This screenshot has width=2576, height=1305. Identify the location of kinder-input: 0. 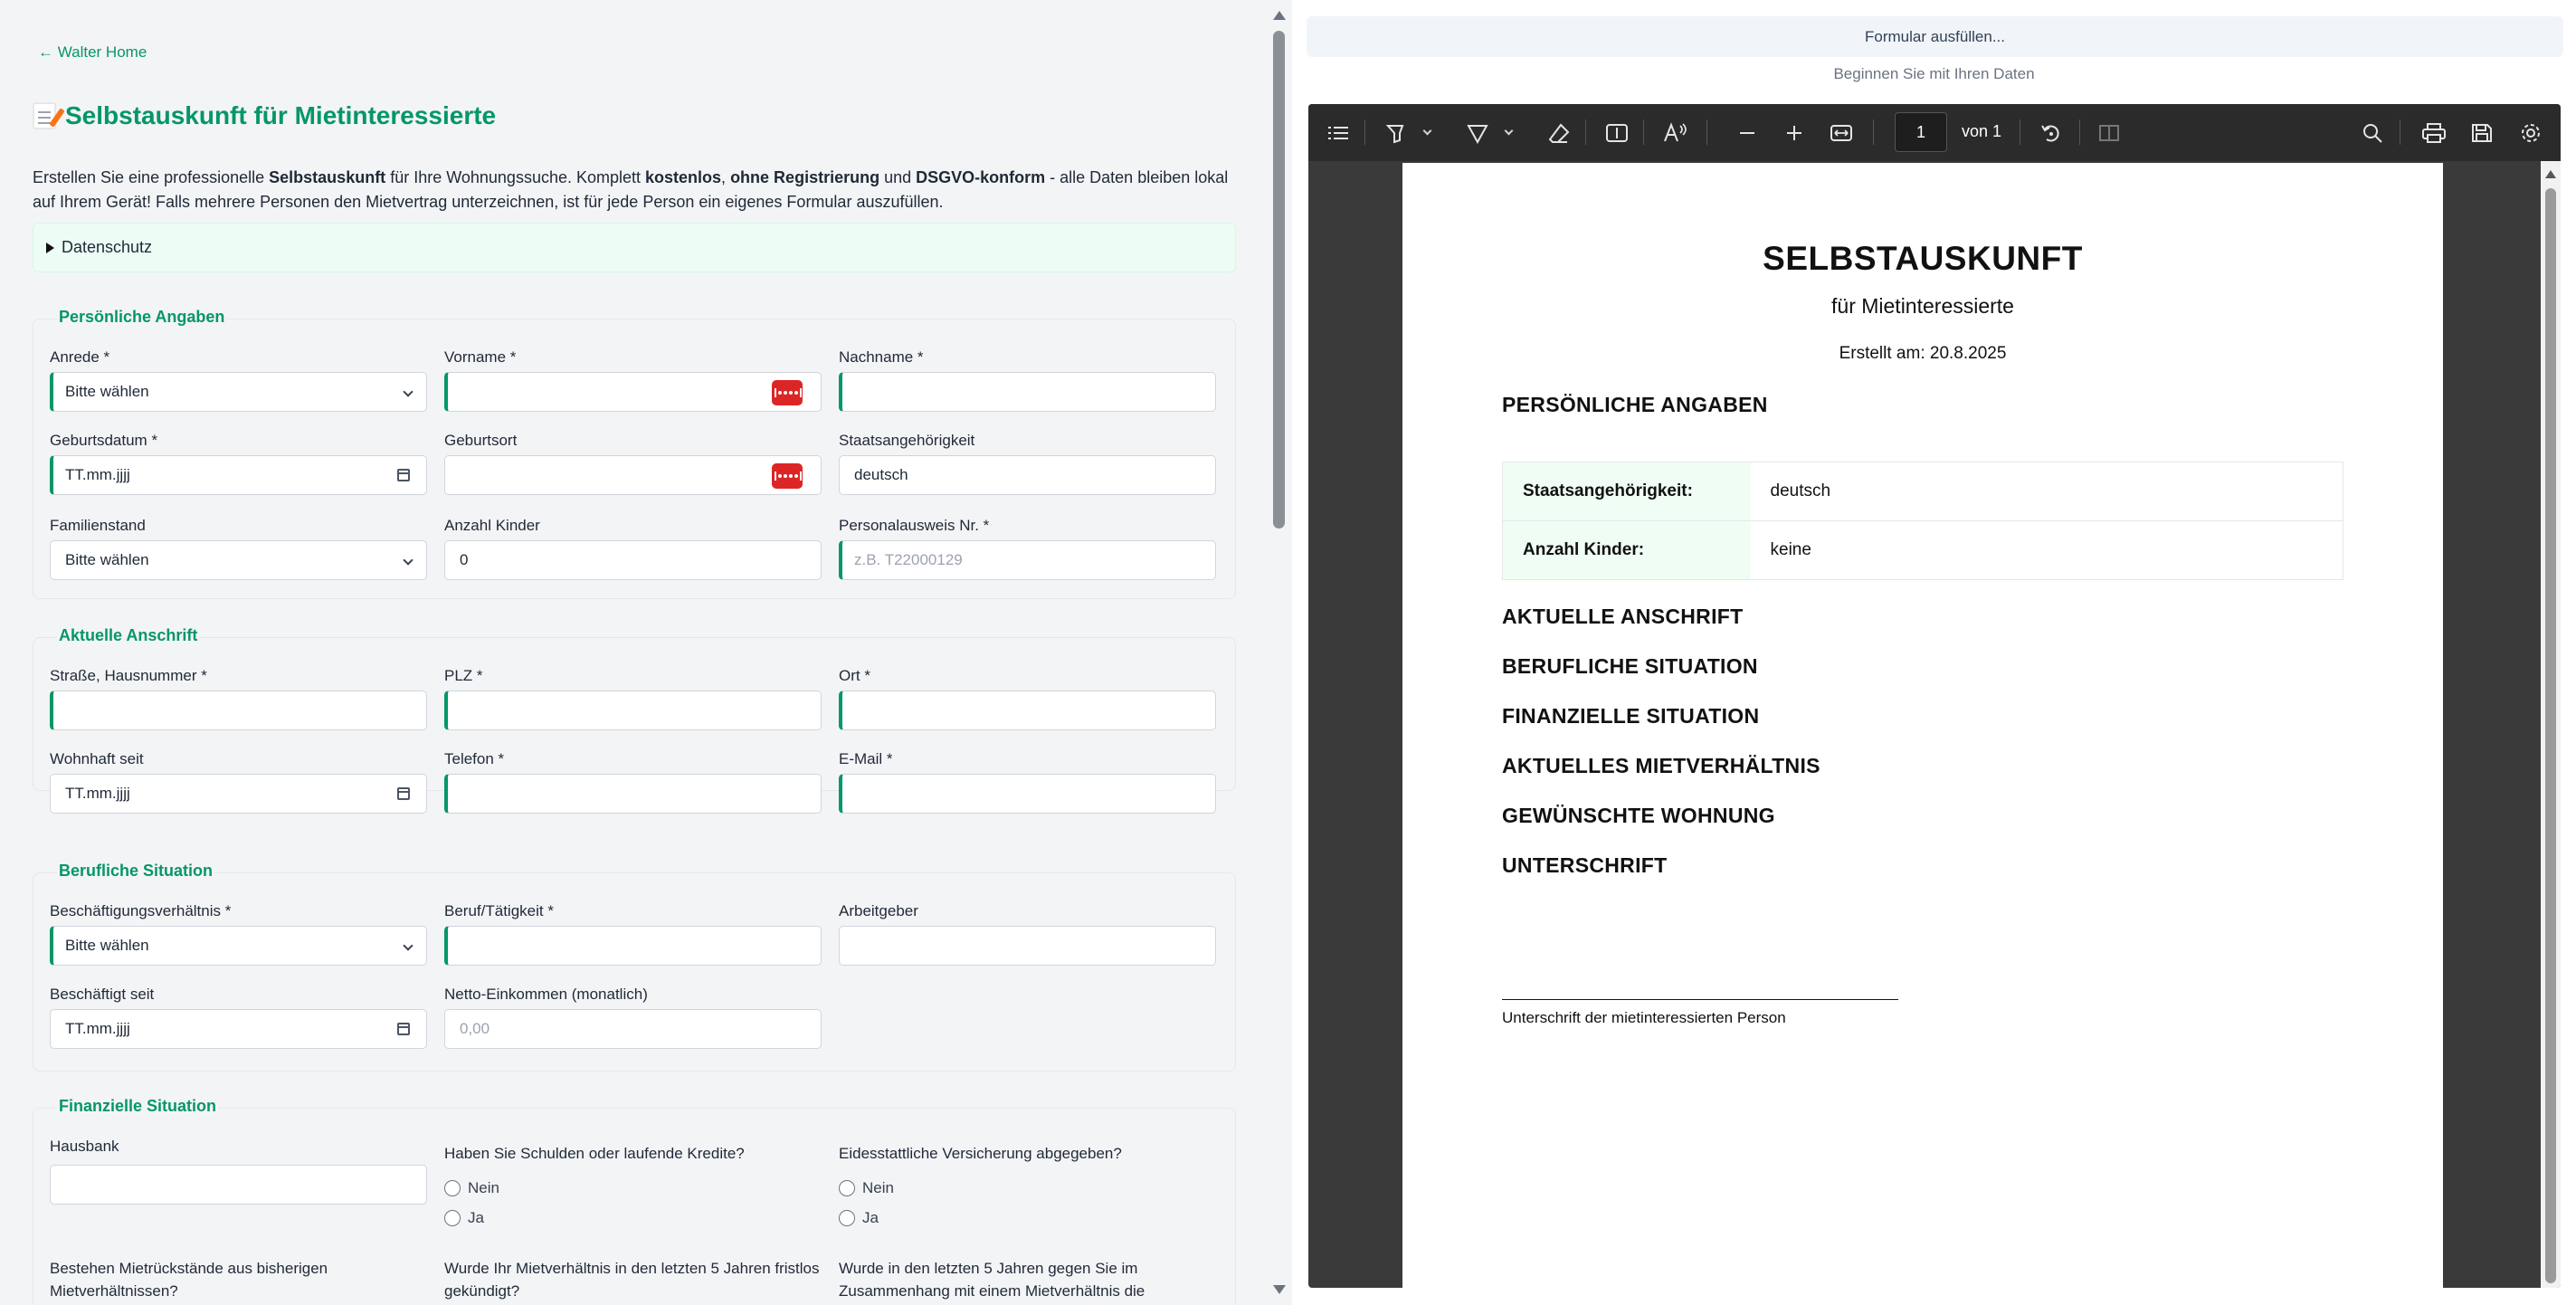
(633, 560).